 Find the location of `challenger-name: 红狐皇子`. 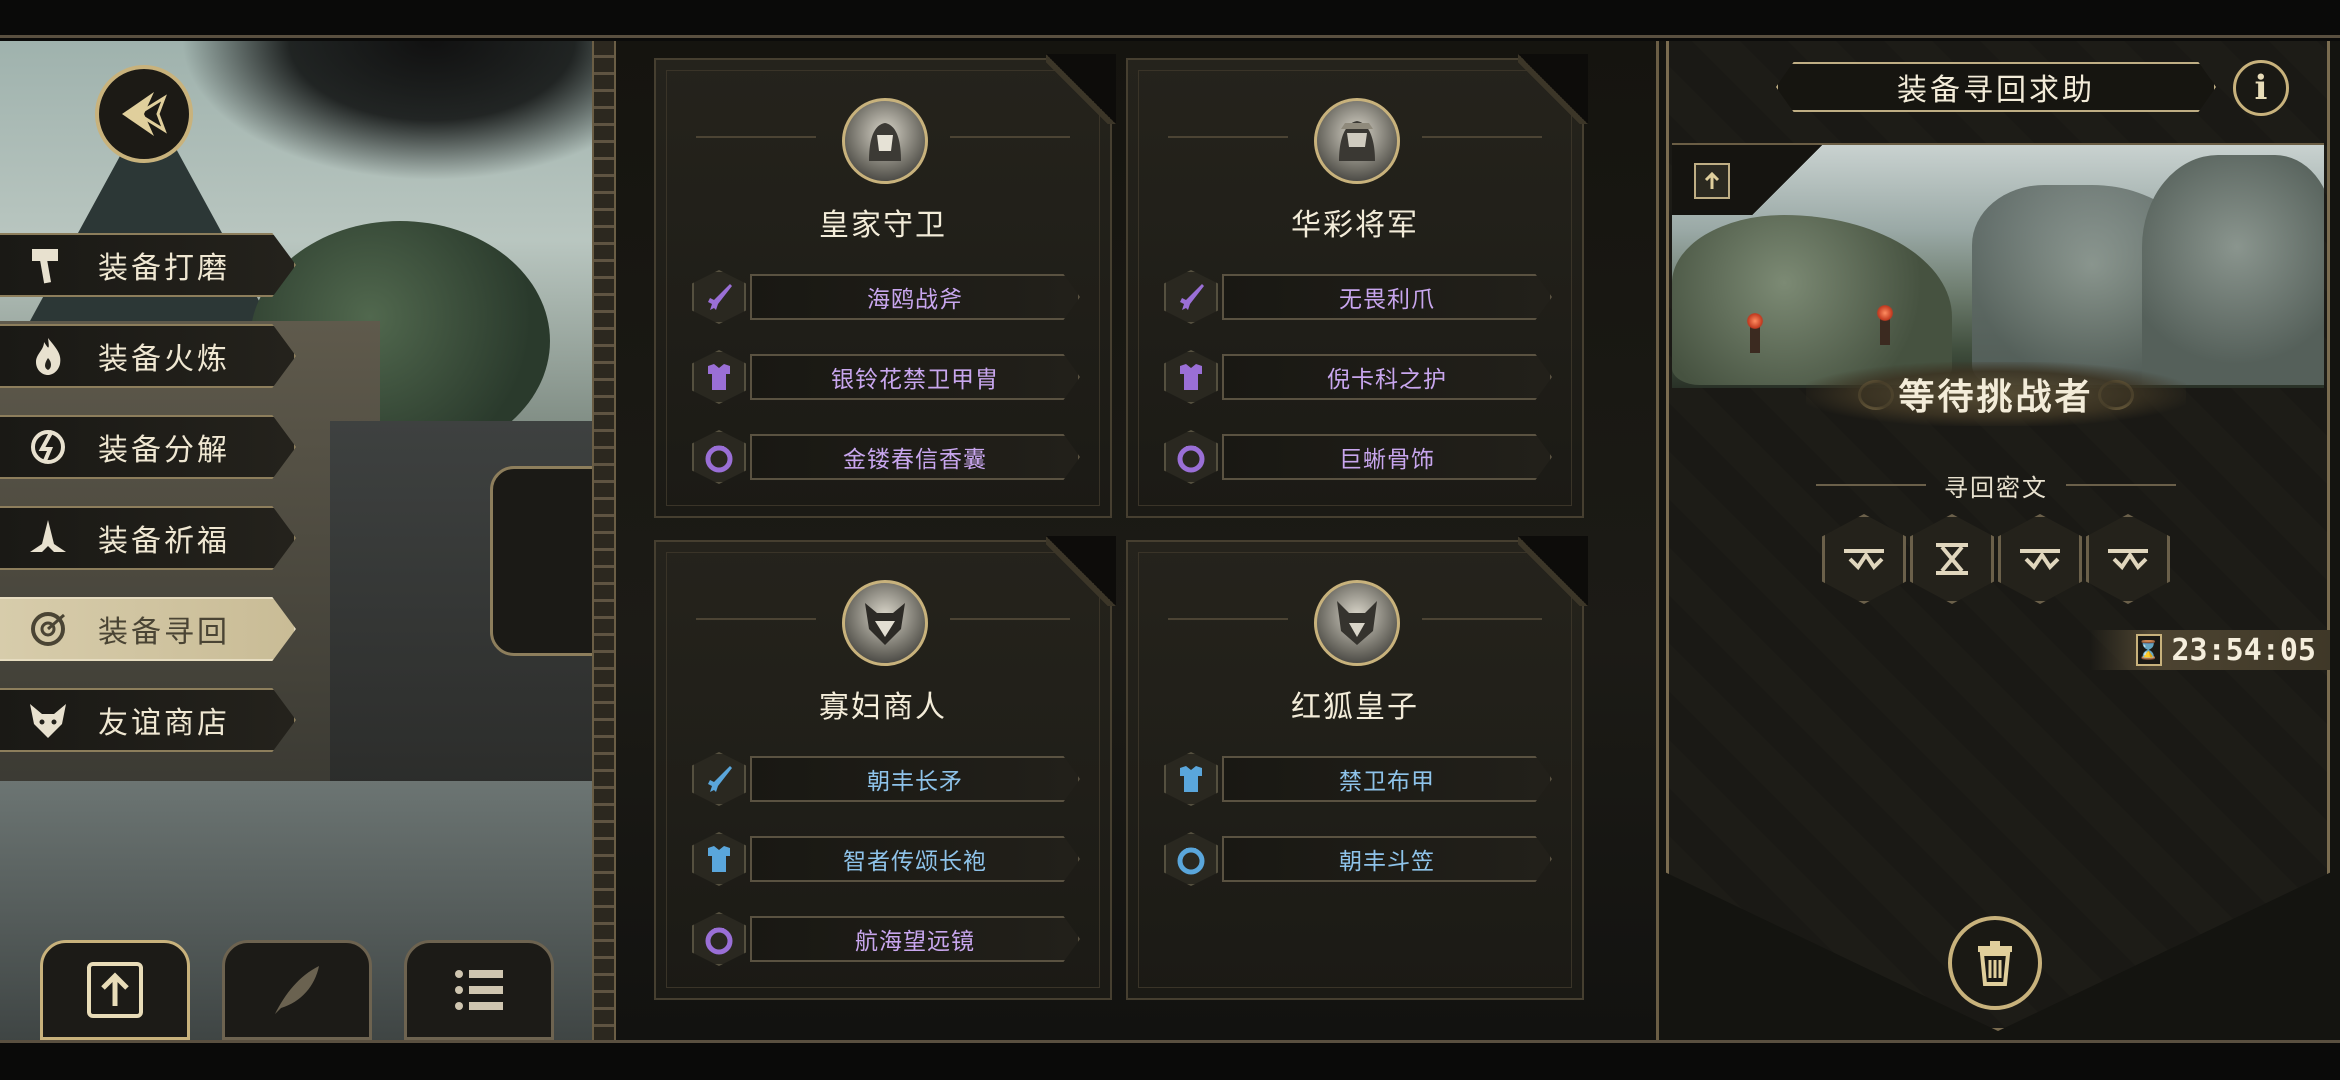

challenger-name: 红狐皇子 is located at coordinates (1355, 707).